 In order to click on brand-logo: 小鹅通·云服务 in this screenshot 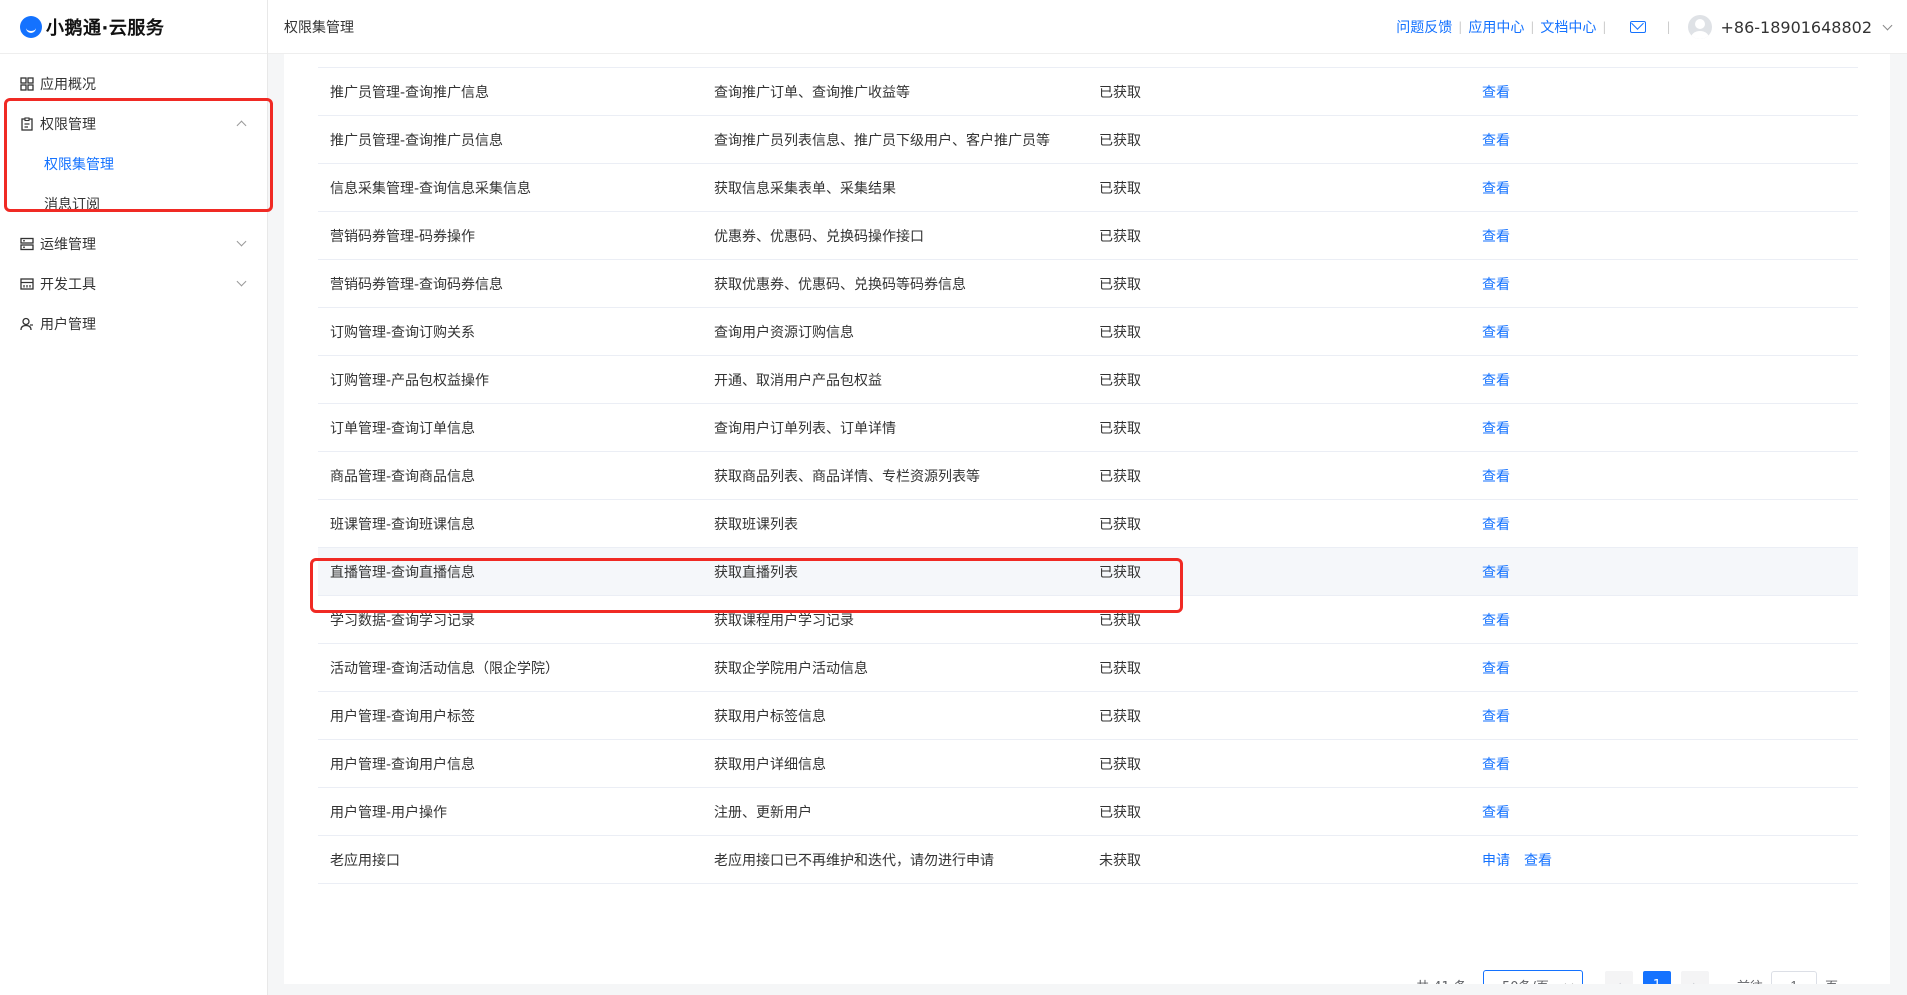, I will do `click(133, 27)`.